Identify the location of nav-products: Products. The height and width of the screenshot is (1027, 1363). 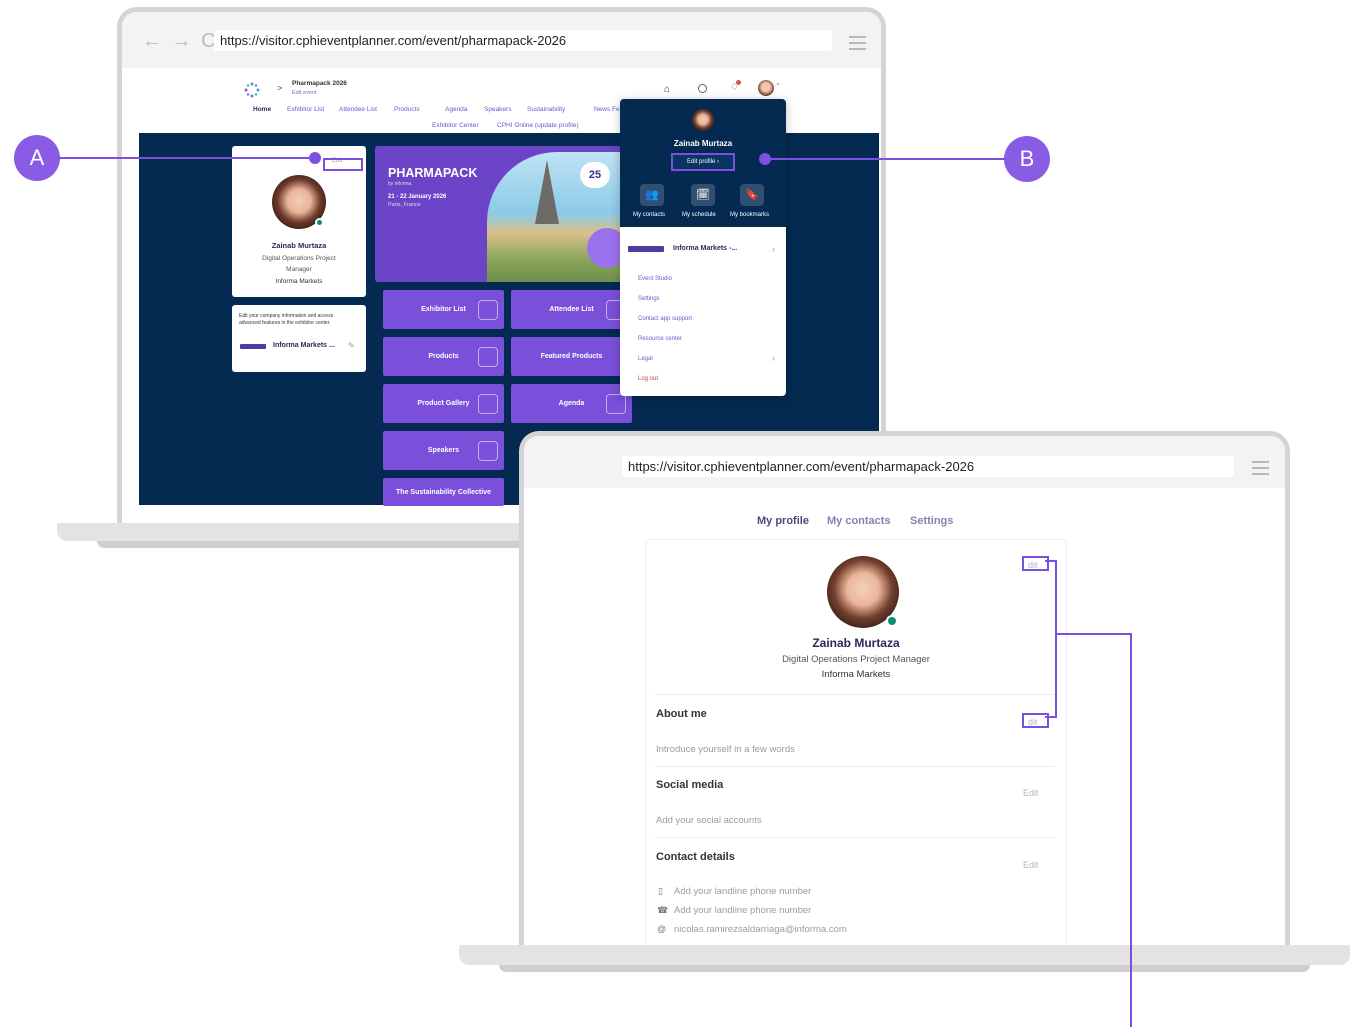
(407, 109).